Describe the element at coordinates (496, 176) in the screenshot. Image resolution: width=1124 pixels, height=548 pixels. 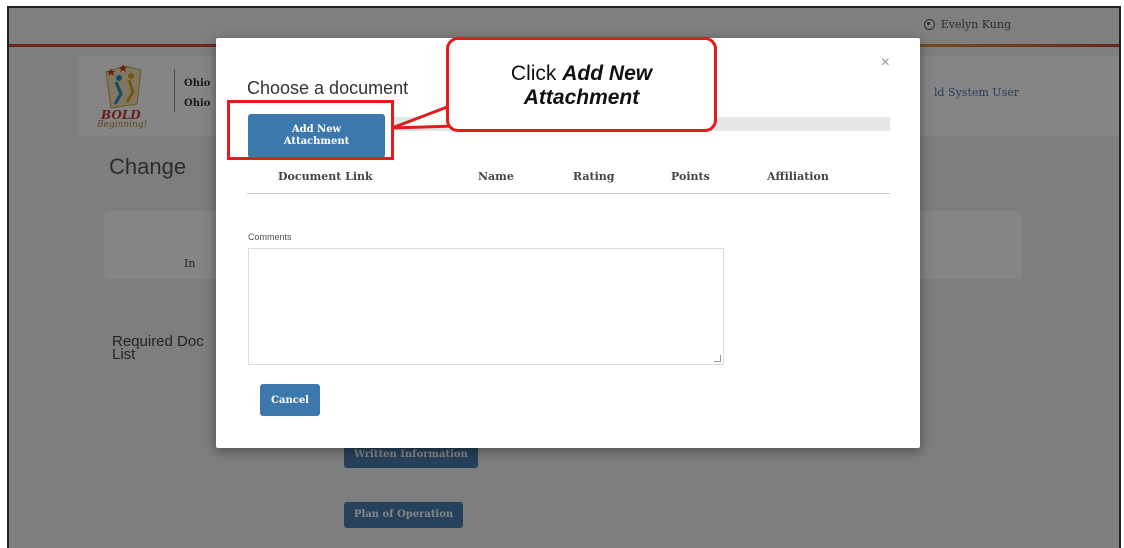
I see `column-name: Name` at that location.